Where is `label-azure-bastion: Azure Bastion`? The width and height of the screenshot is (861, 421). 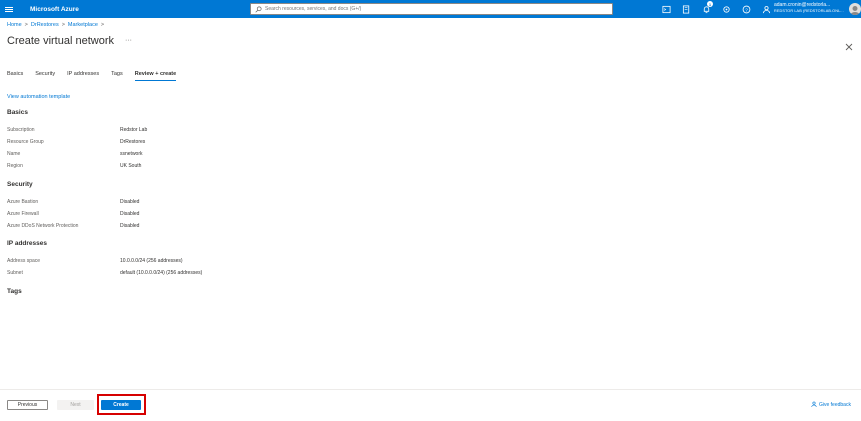 label-azure-bastion: Azure Bastion is located at coordinates (23, 202).